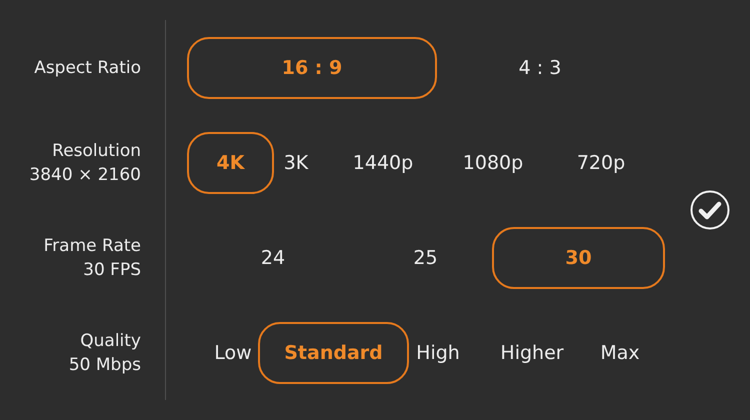 Image resolution: width=750 pixels, height=420 pixels. What do you see at coordinates (230, 163) in the screenshot?
I see `option-button: 4K` at bounding box center [230, 163].